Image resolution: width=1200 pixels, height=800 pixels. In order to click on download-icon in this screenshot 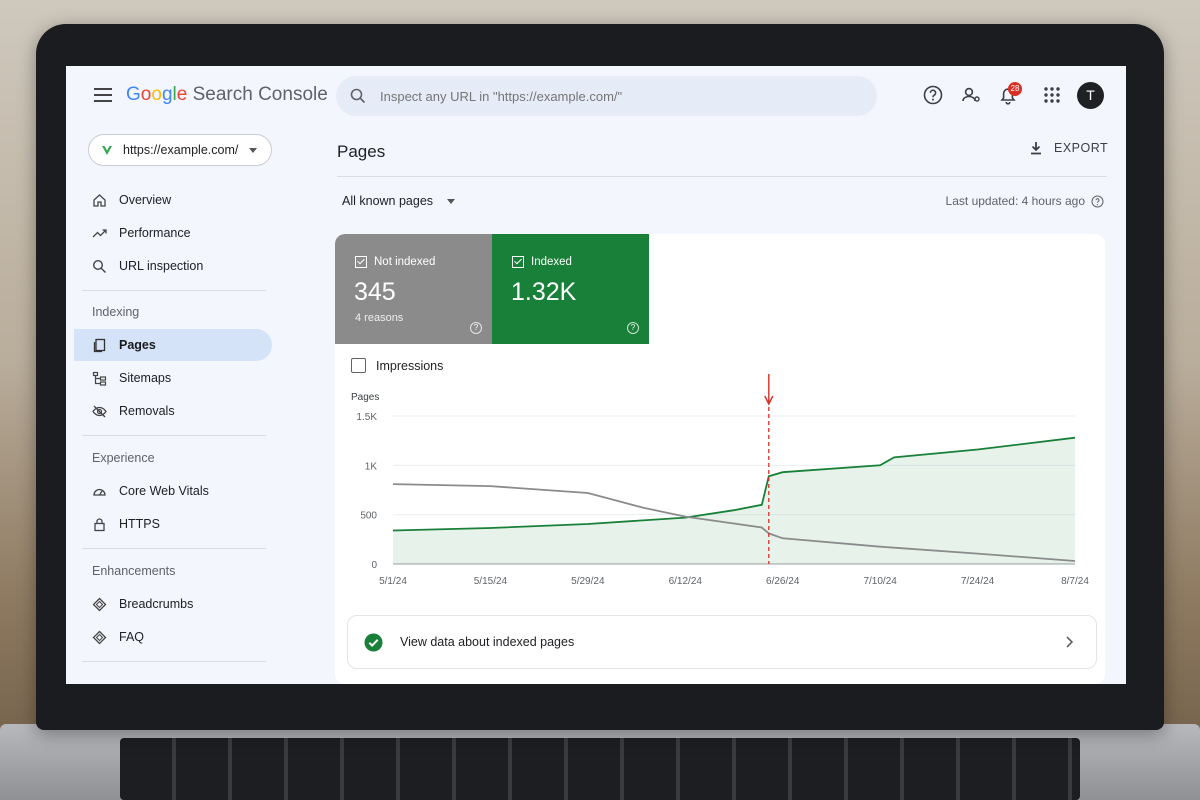, I will do `click(1036, 148)`.